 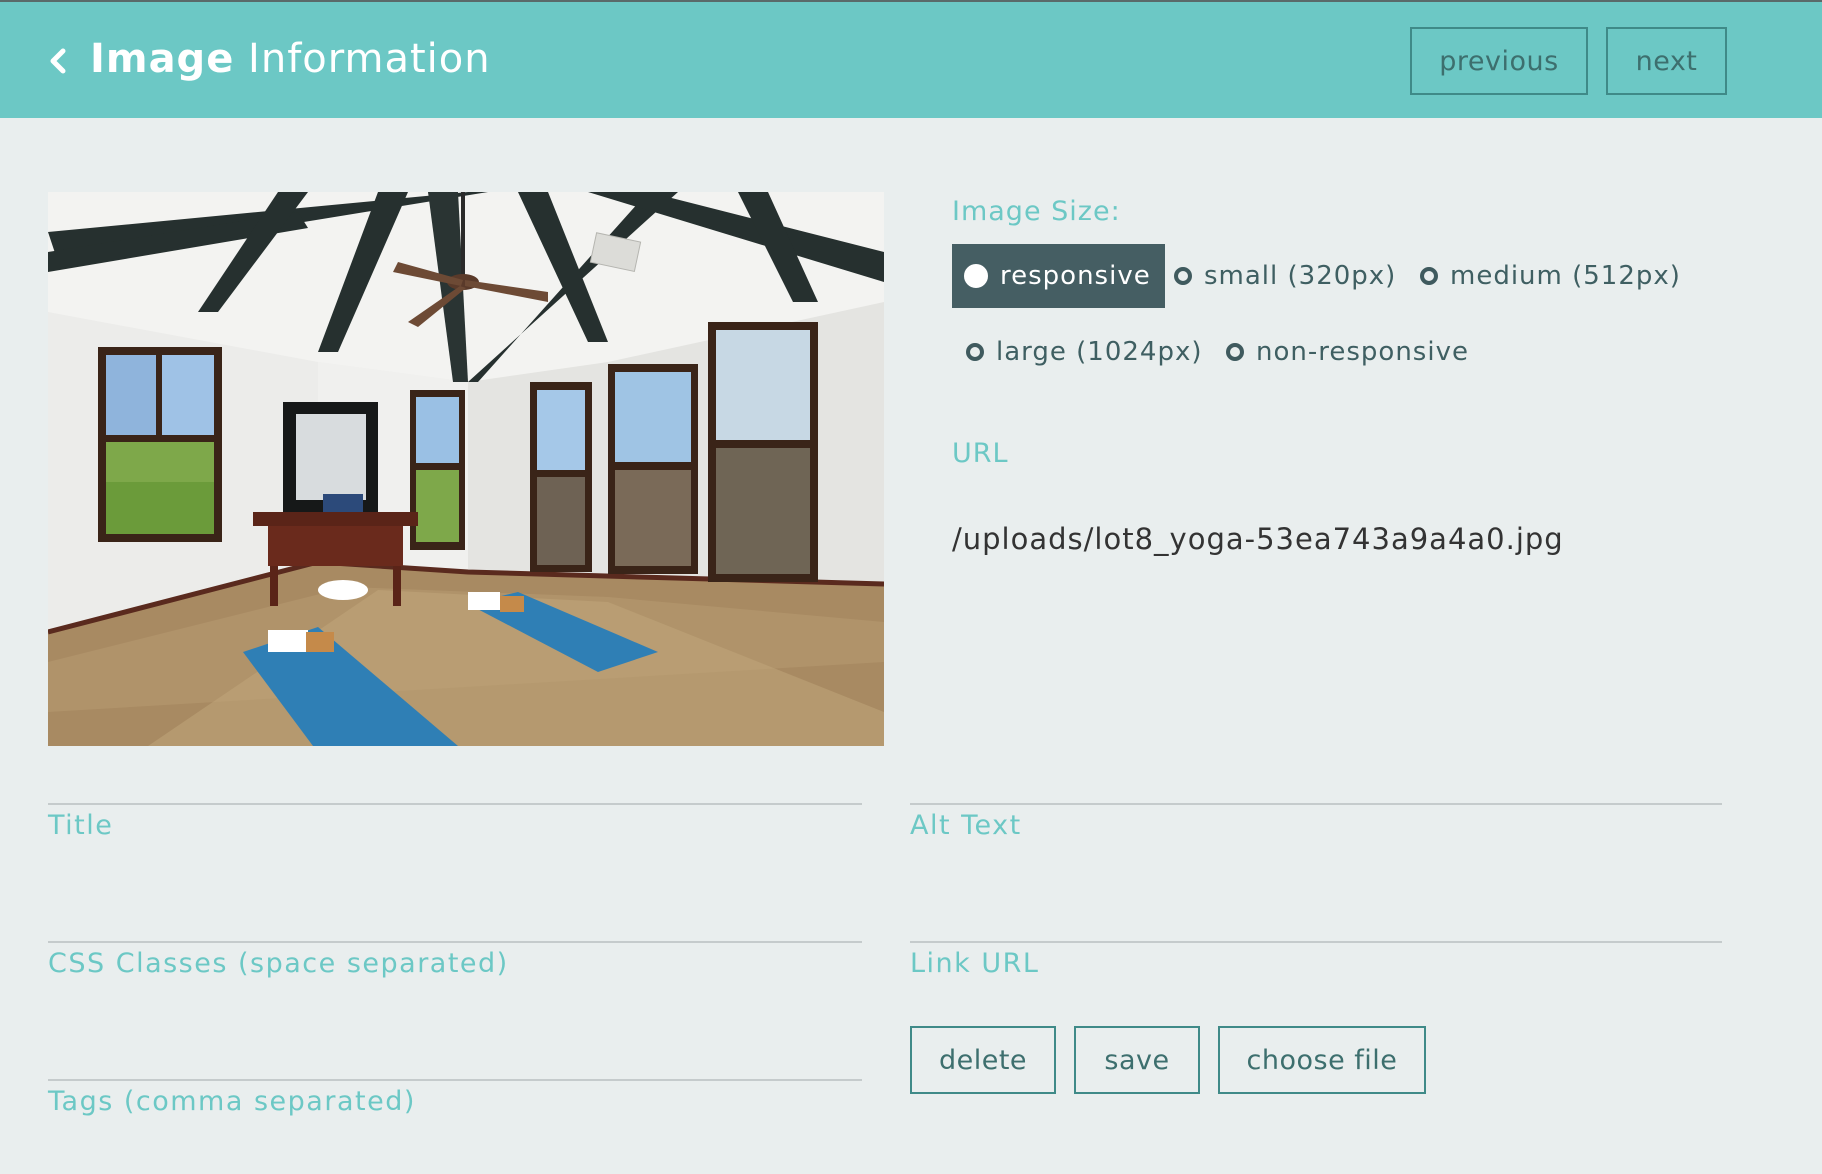 I want to click on image-size-option-large: large (1024px), so click(x=1084, y=352).